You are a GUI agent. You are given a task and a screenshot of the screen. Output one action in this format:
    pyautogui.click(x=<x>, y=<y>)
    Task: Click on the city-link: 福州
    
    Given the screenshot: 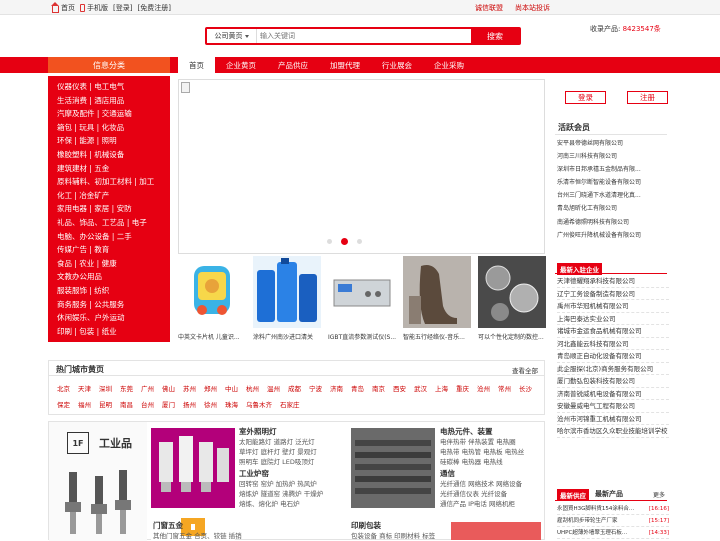 What is the action you would take?
    pyautogui.click(x=84, y=404)
    